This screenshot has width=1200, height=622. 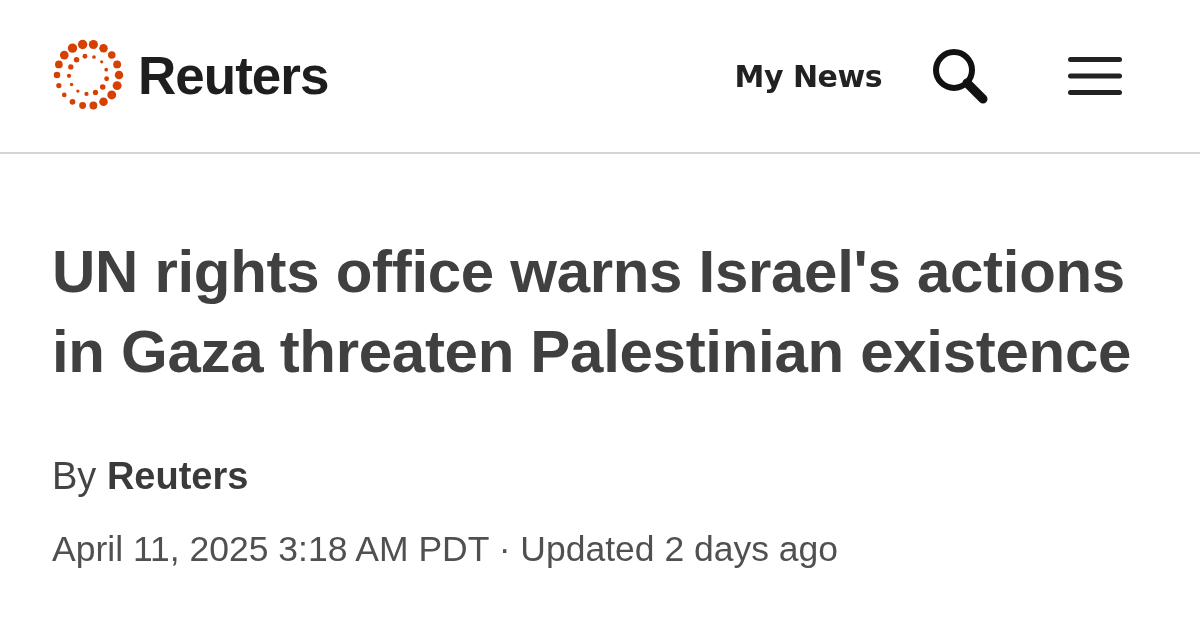 I want to click on menu-icon, so click(x=1095, y=76).